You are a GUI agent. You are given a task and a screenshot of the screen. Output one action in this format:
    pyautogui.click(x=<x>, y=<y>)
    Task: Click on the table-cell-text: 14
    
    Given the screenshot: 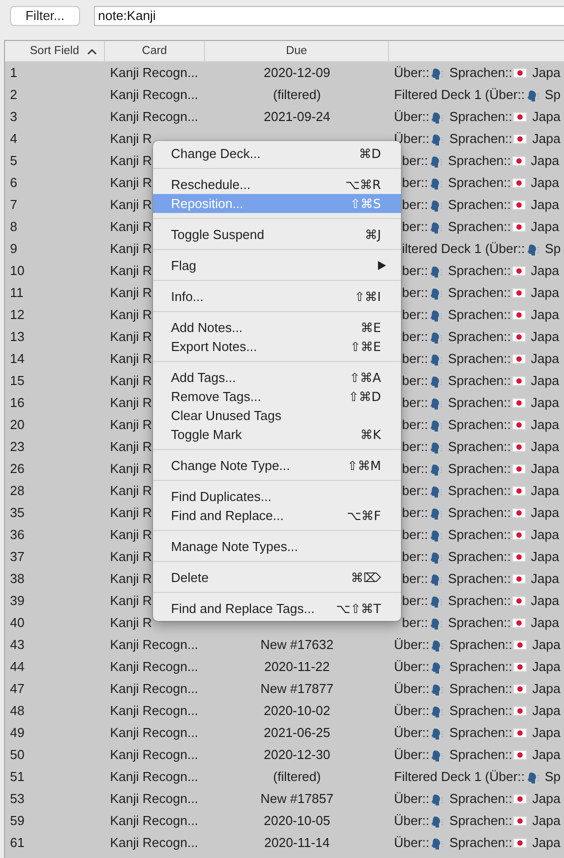 What is the action you would take?
    pyautogui.click(x=17, y=359)
    